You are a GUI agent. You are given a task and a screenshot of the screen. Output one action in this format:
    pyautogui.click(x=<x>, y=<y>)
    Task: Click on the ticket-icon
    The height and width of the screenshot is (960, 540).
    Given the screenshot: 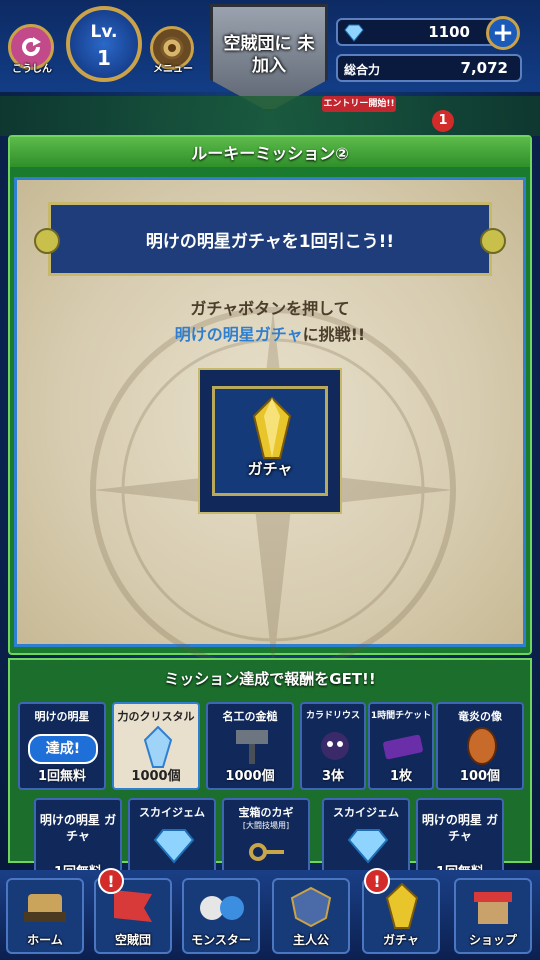 What is the action you would take?
    pyautogui.click(x=403, y=747)
    